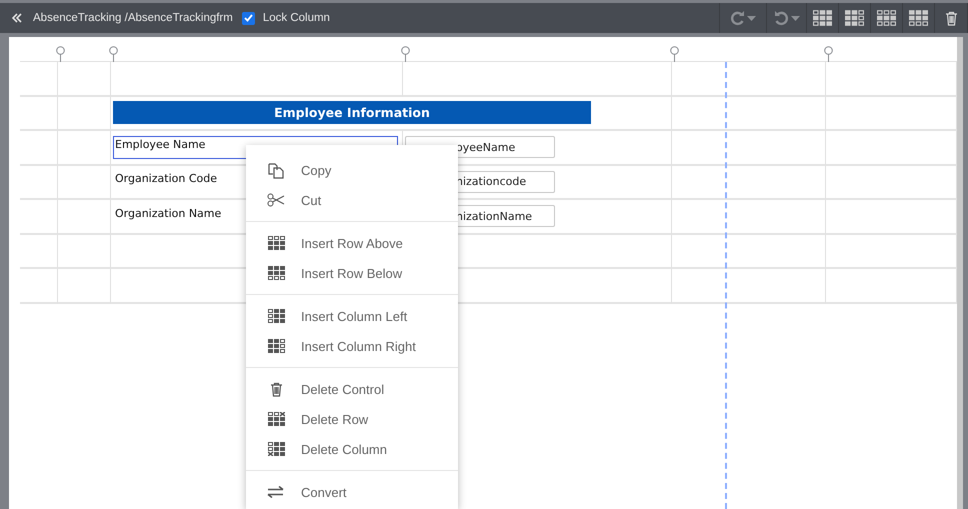 The image size is (968, 509). I want to click on menu-item: Insert Column Right, so click(352, 346).